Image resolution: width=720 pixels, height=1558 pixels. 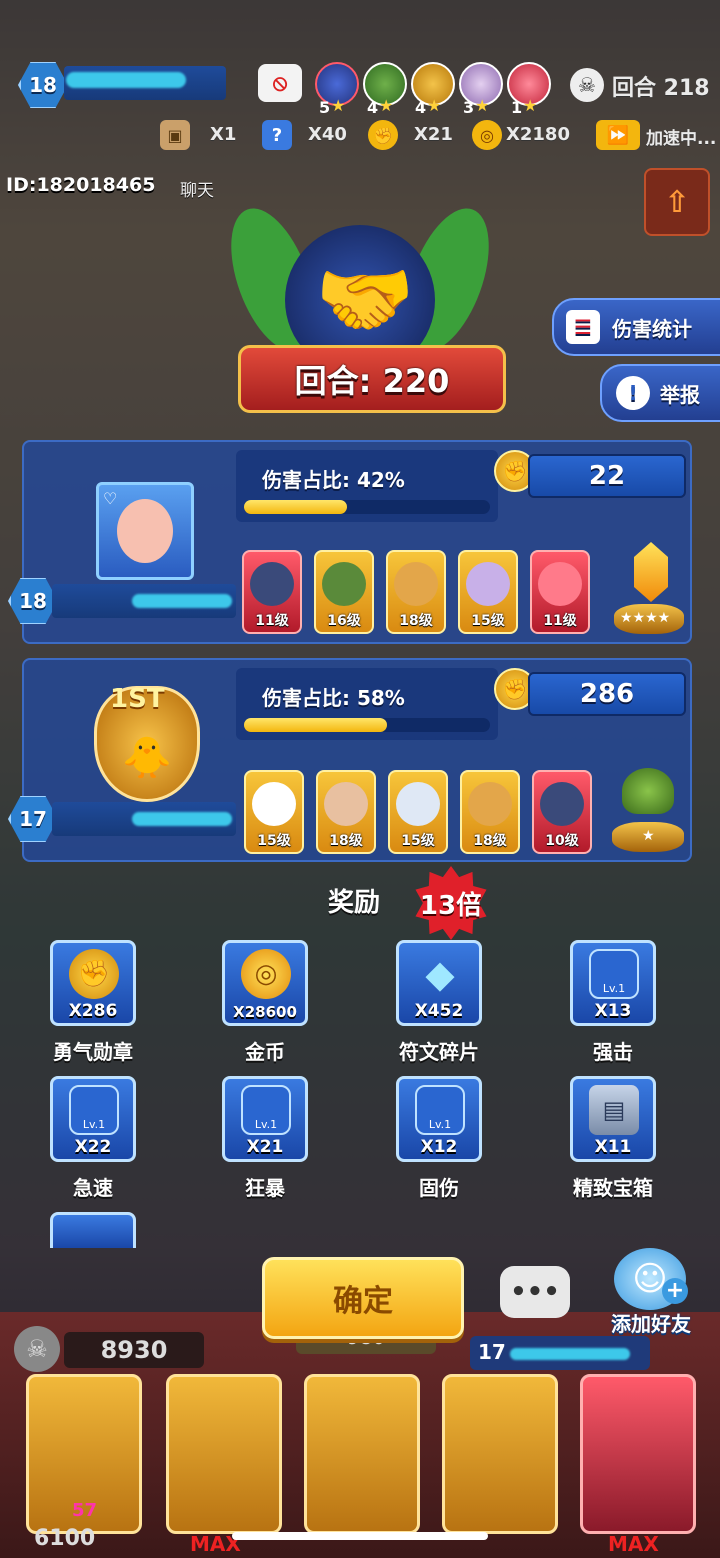 I want to click on score-box: 22, so click(x=607, y=476).